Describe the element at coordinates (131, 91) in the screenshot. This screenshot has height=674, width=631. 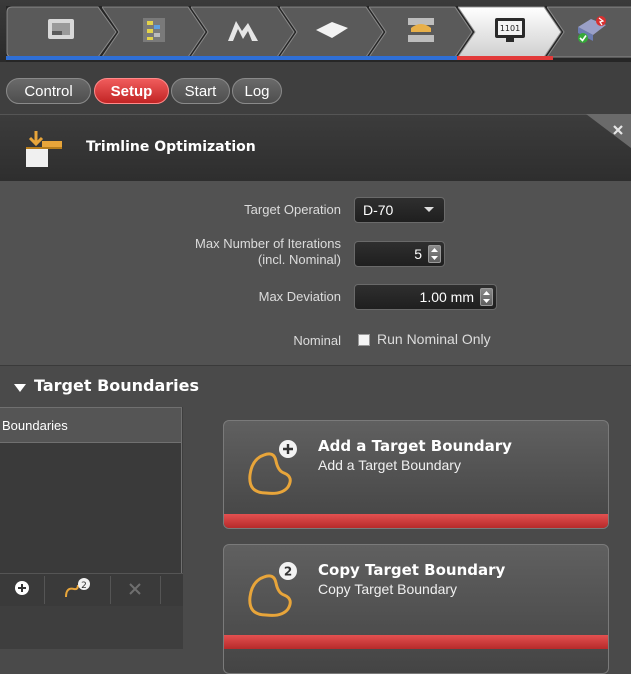
I see `tab-setup: Setup` at that location.